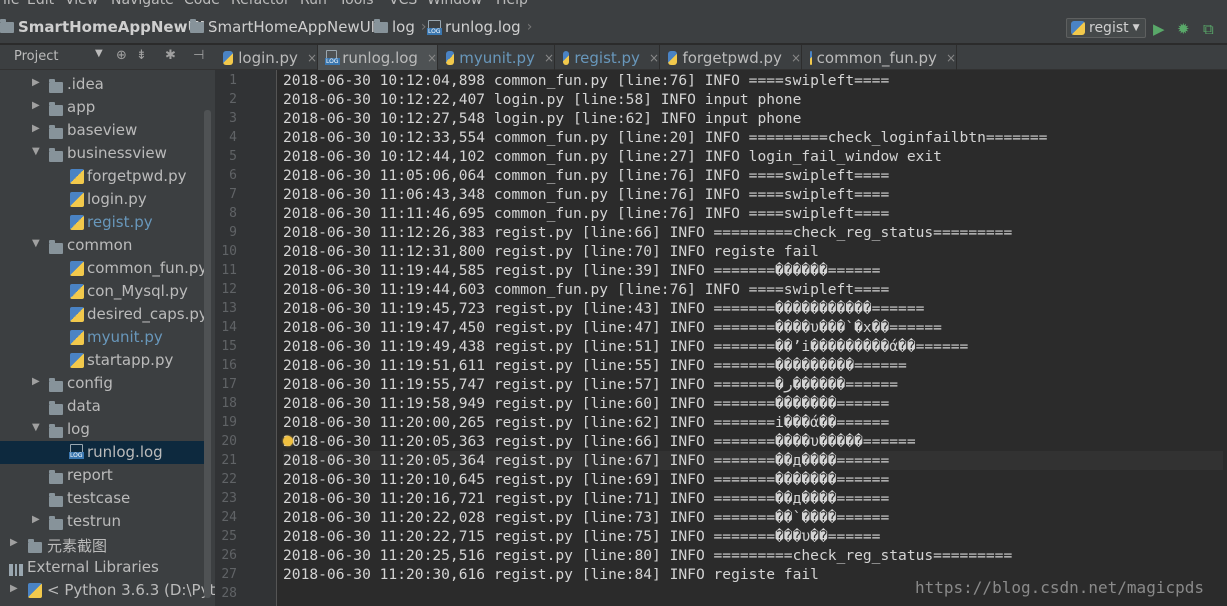 The width and height of the screenshot is (1227, 606). What do you see at coordinates (356, 4) in the screenshot?
I see `menu-tools: Tools` at bounding box center [356, 4].